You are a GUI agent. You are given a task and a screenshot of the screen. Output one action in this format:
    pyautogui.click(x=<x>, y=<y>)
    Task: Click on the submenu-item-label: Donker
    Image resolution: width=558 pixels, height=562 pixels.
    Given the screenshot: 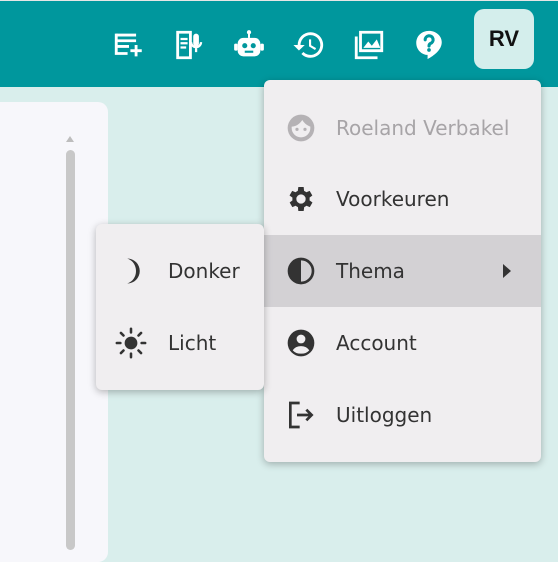 What is the action you would take?
    pyautogui.click(x=204, y=271)
    